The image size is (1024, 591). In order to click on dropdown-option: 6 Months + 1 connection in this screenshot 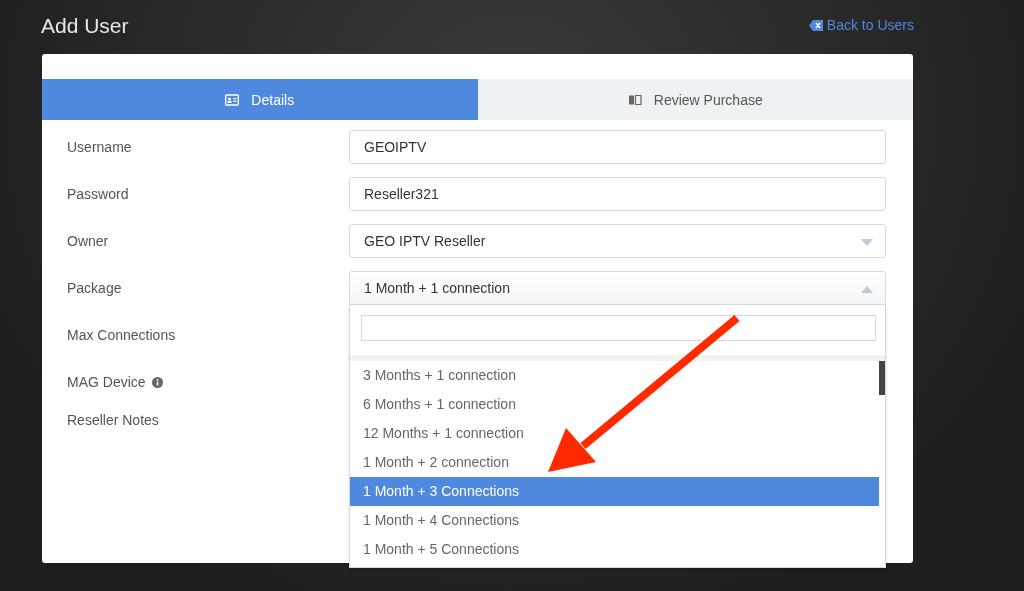, I will do `click(614, 404)`.